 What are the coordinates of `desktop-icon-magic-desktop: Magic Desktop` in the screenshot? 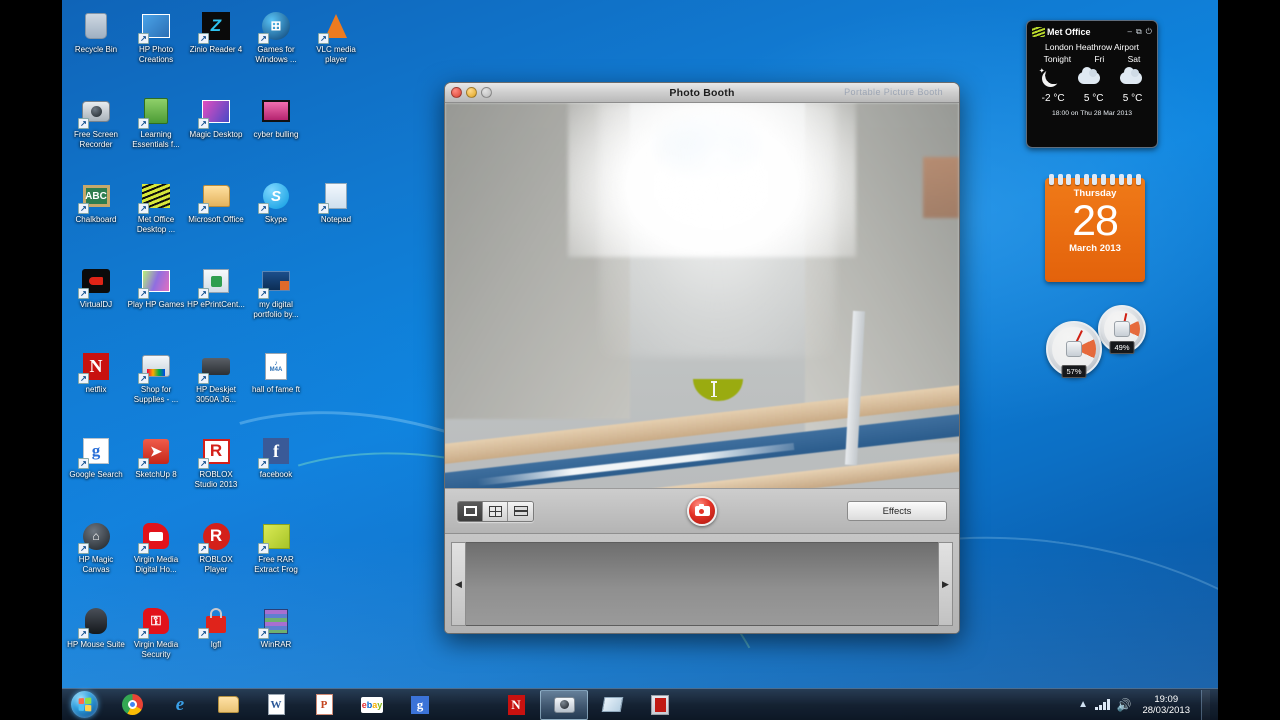 It's located at (216, 131).